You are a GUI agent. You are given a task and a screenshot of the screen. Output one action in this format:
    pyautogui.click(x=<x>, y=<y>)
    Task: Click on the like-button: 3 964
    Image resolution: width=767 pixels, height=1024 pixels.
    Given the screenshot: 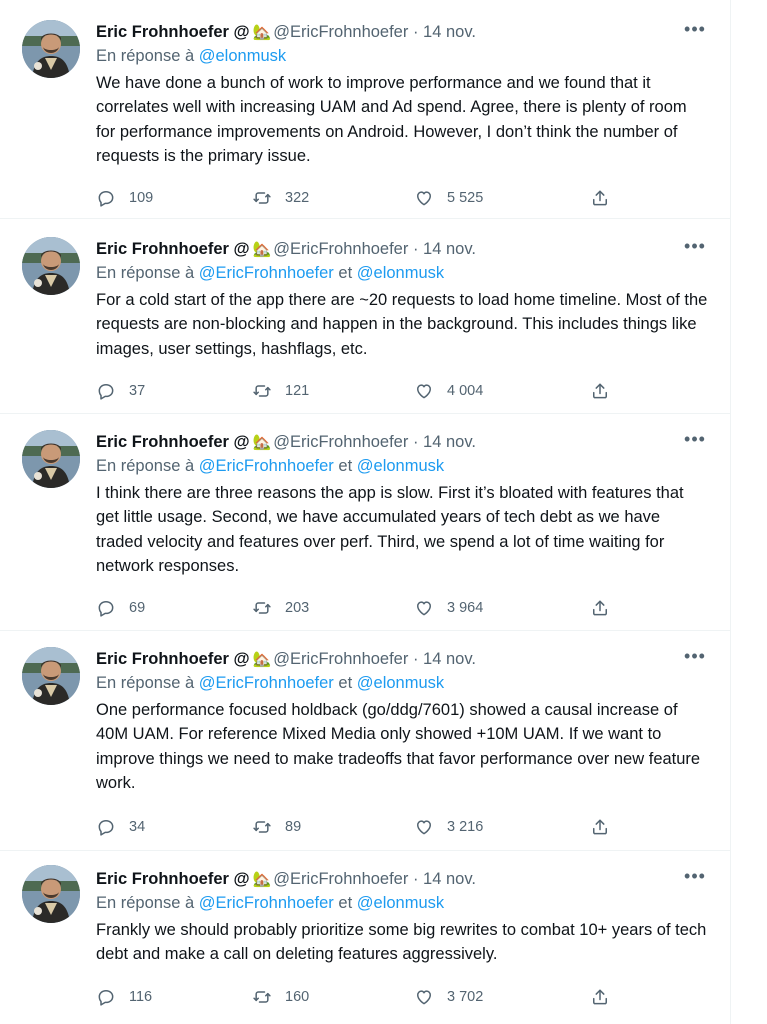 What is the action you would take?
    pyautogui.click(x=448, y=608)
    